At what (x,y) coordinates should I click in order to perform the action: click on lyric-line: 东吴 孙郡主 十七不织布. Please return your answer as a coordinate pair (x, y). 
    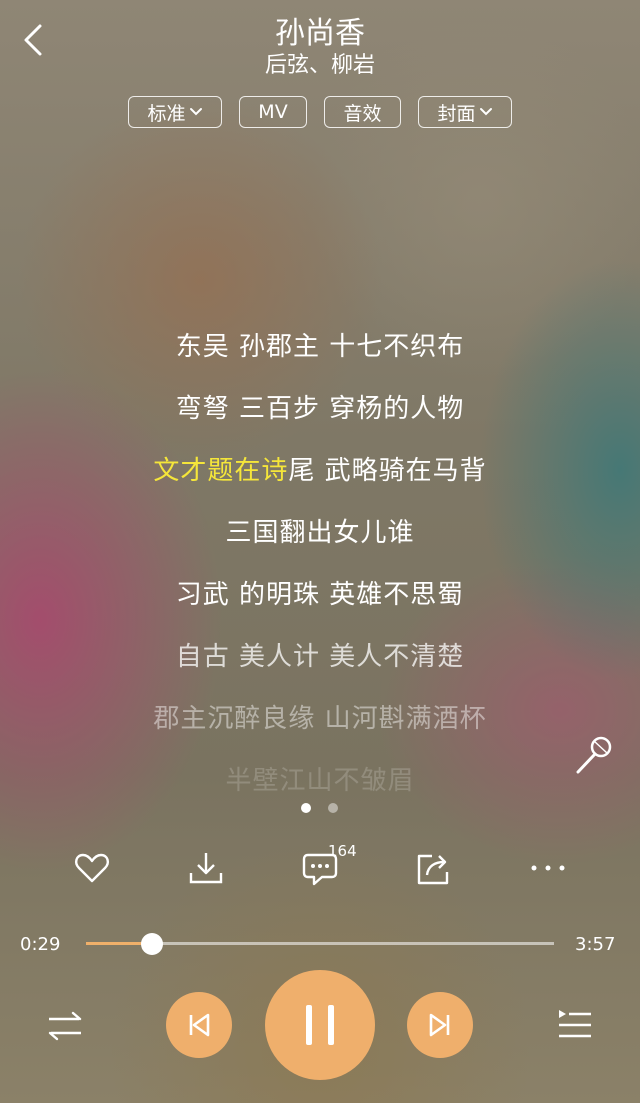
    Looking at the image, I should click on (320, 344).